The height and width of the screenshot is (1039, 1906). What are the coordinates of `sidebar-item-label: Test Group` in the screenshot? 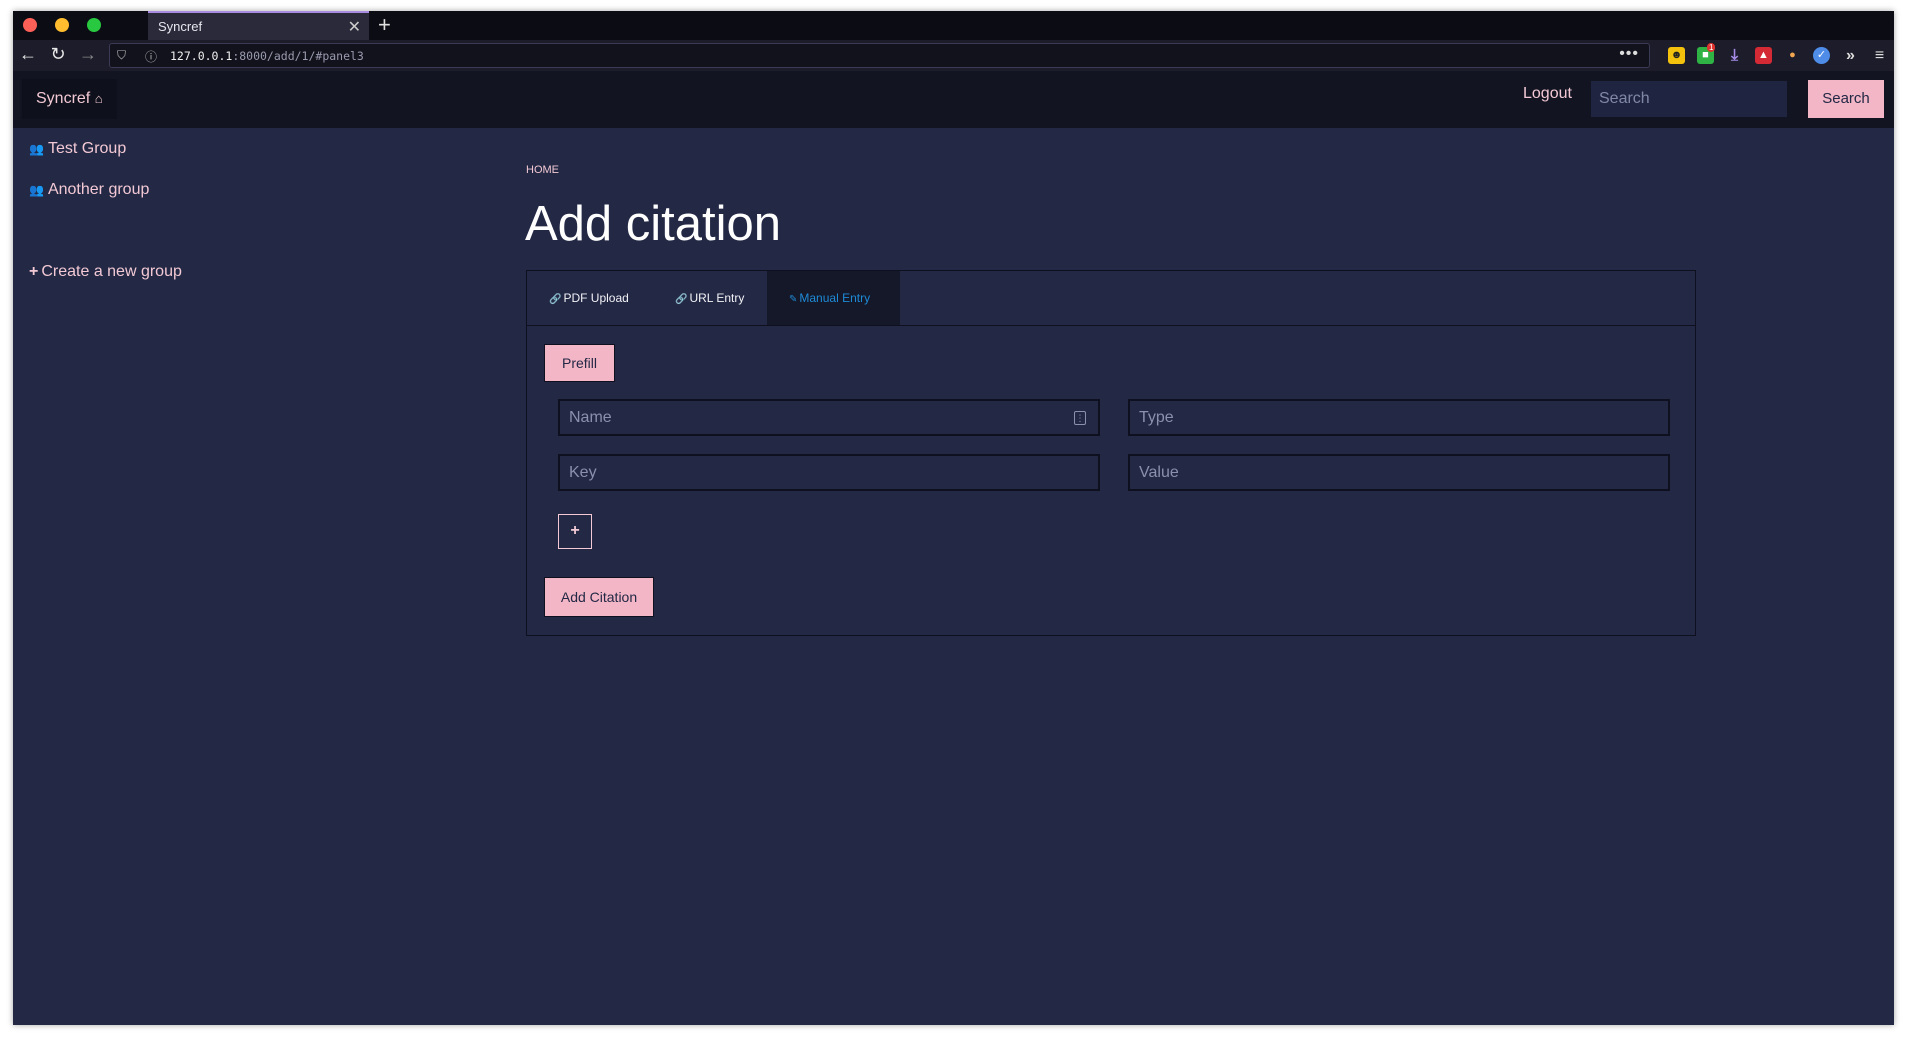 It's located at (87, 148).